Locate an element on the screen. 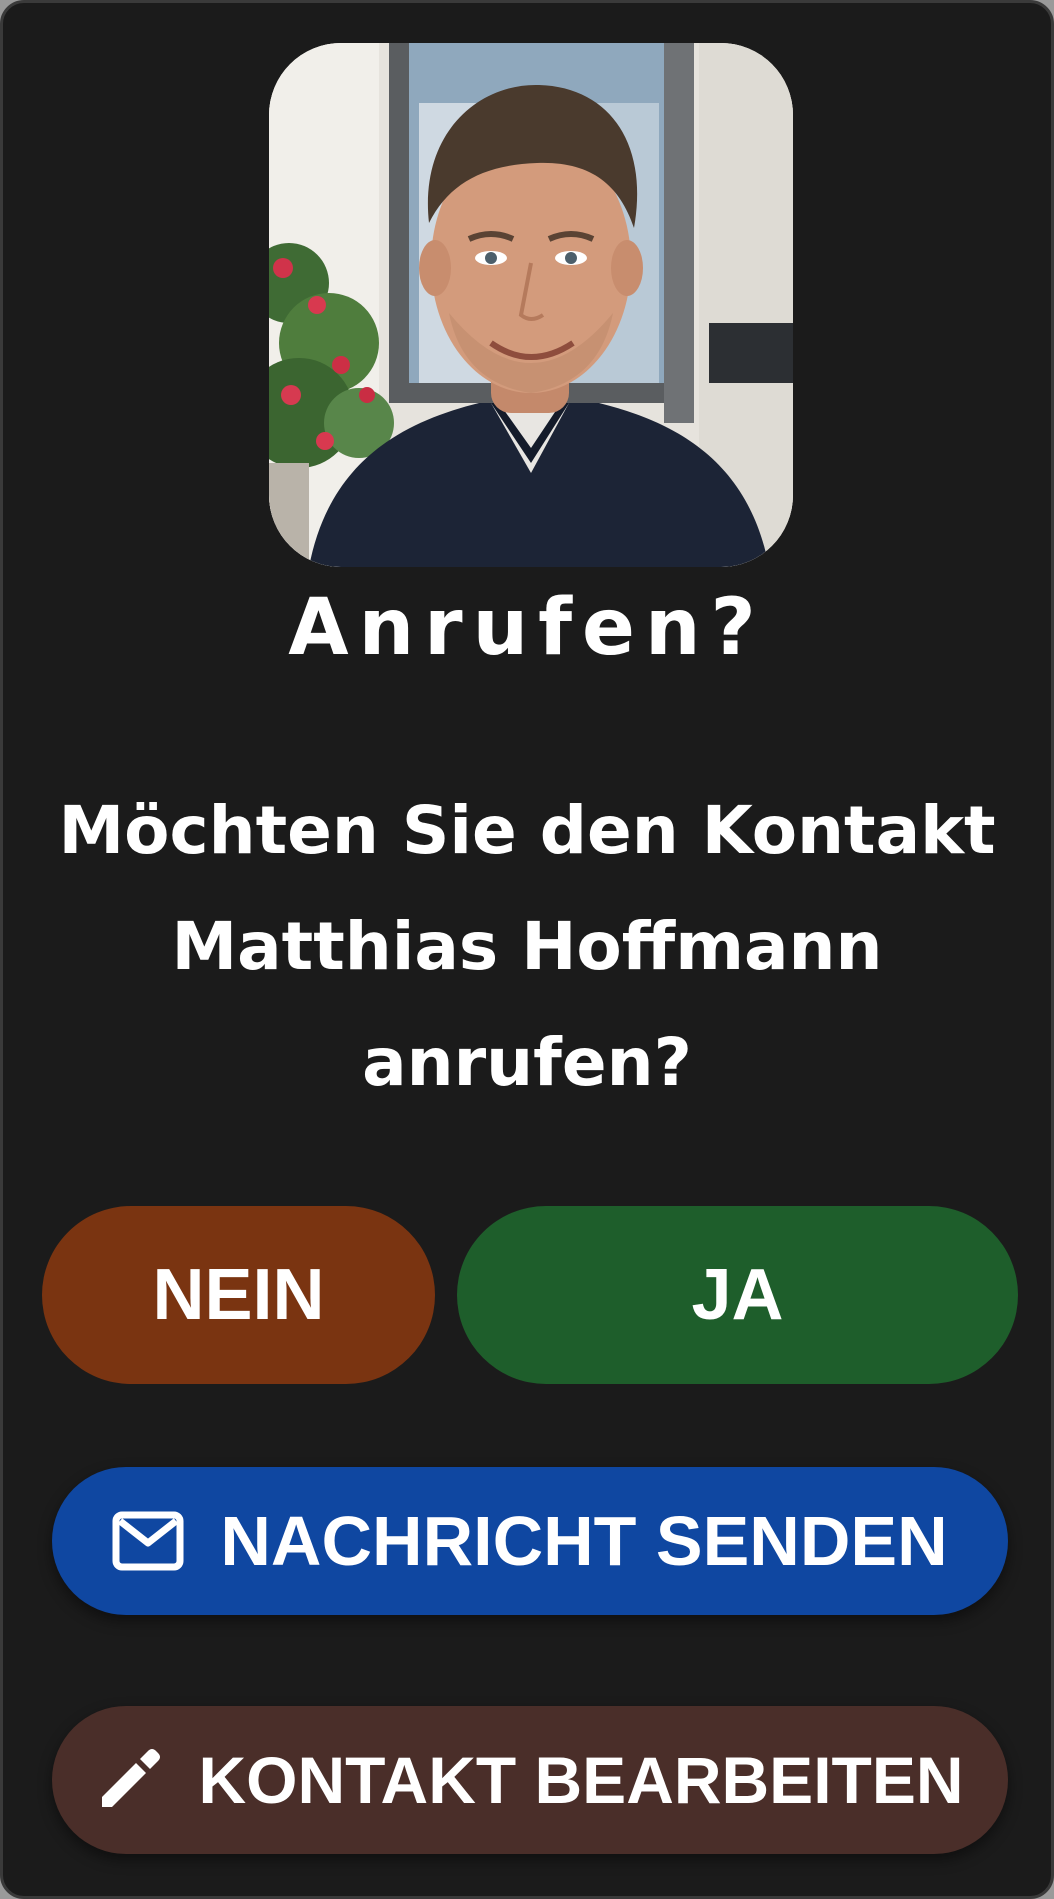 The width and height of the screenshot is (1054, 1899). yes-button: JA is located at coordinates (737, 1295).